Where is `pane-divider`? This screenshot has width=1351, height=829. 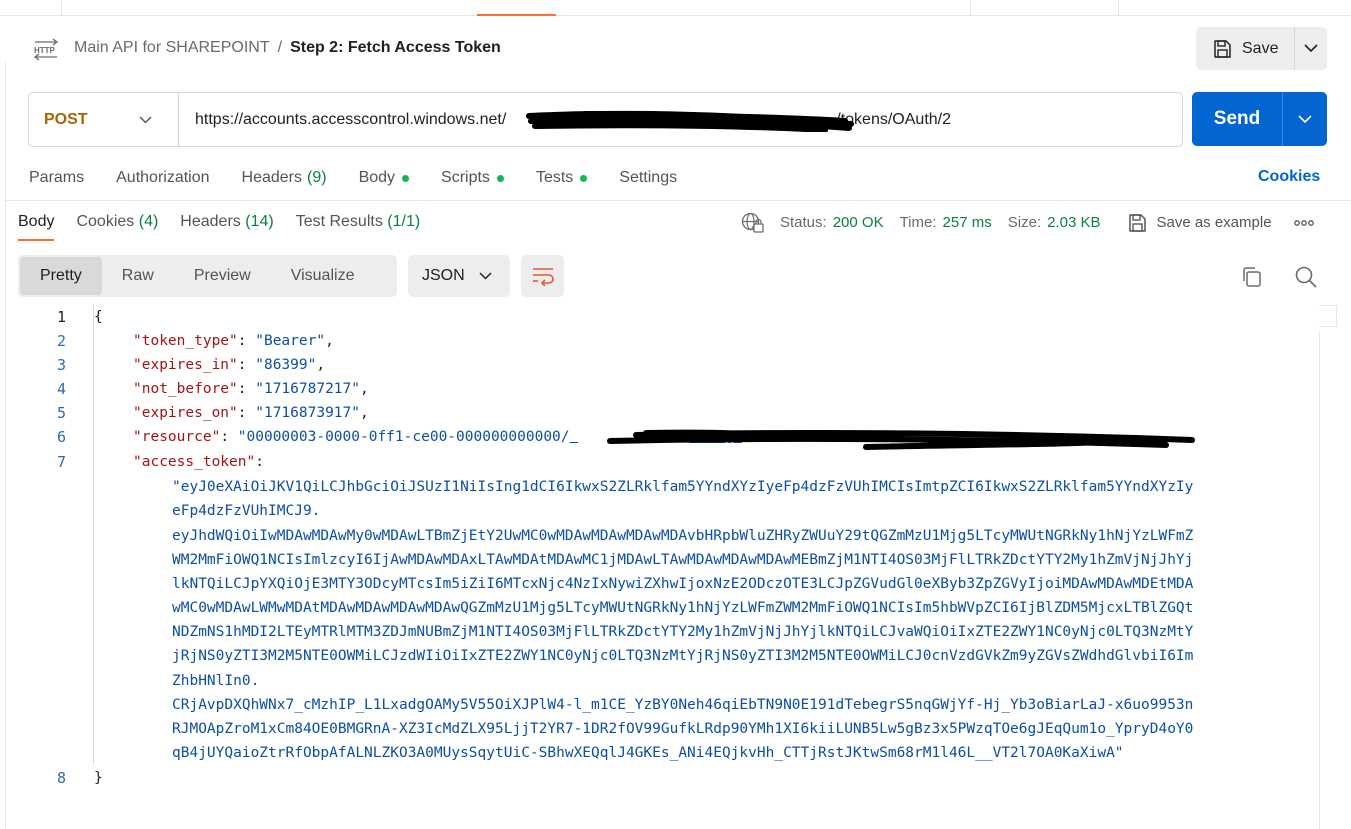
pane-divider is located at coordinates (678, 200).